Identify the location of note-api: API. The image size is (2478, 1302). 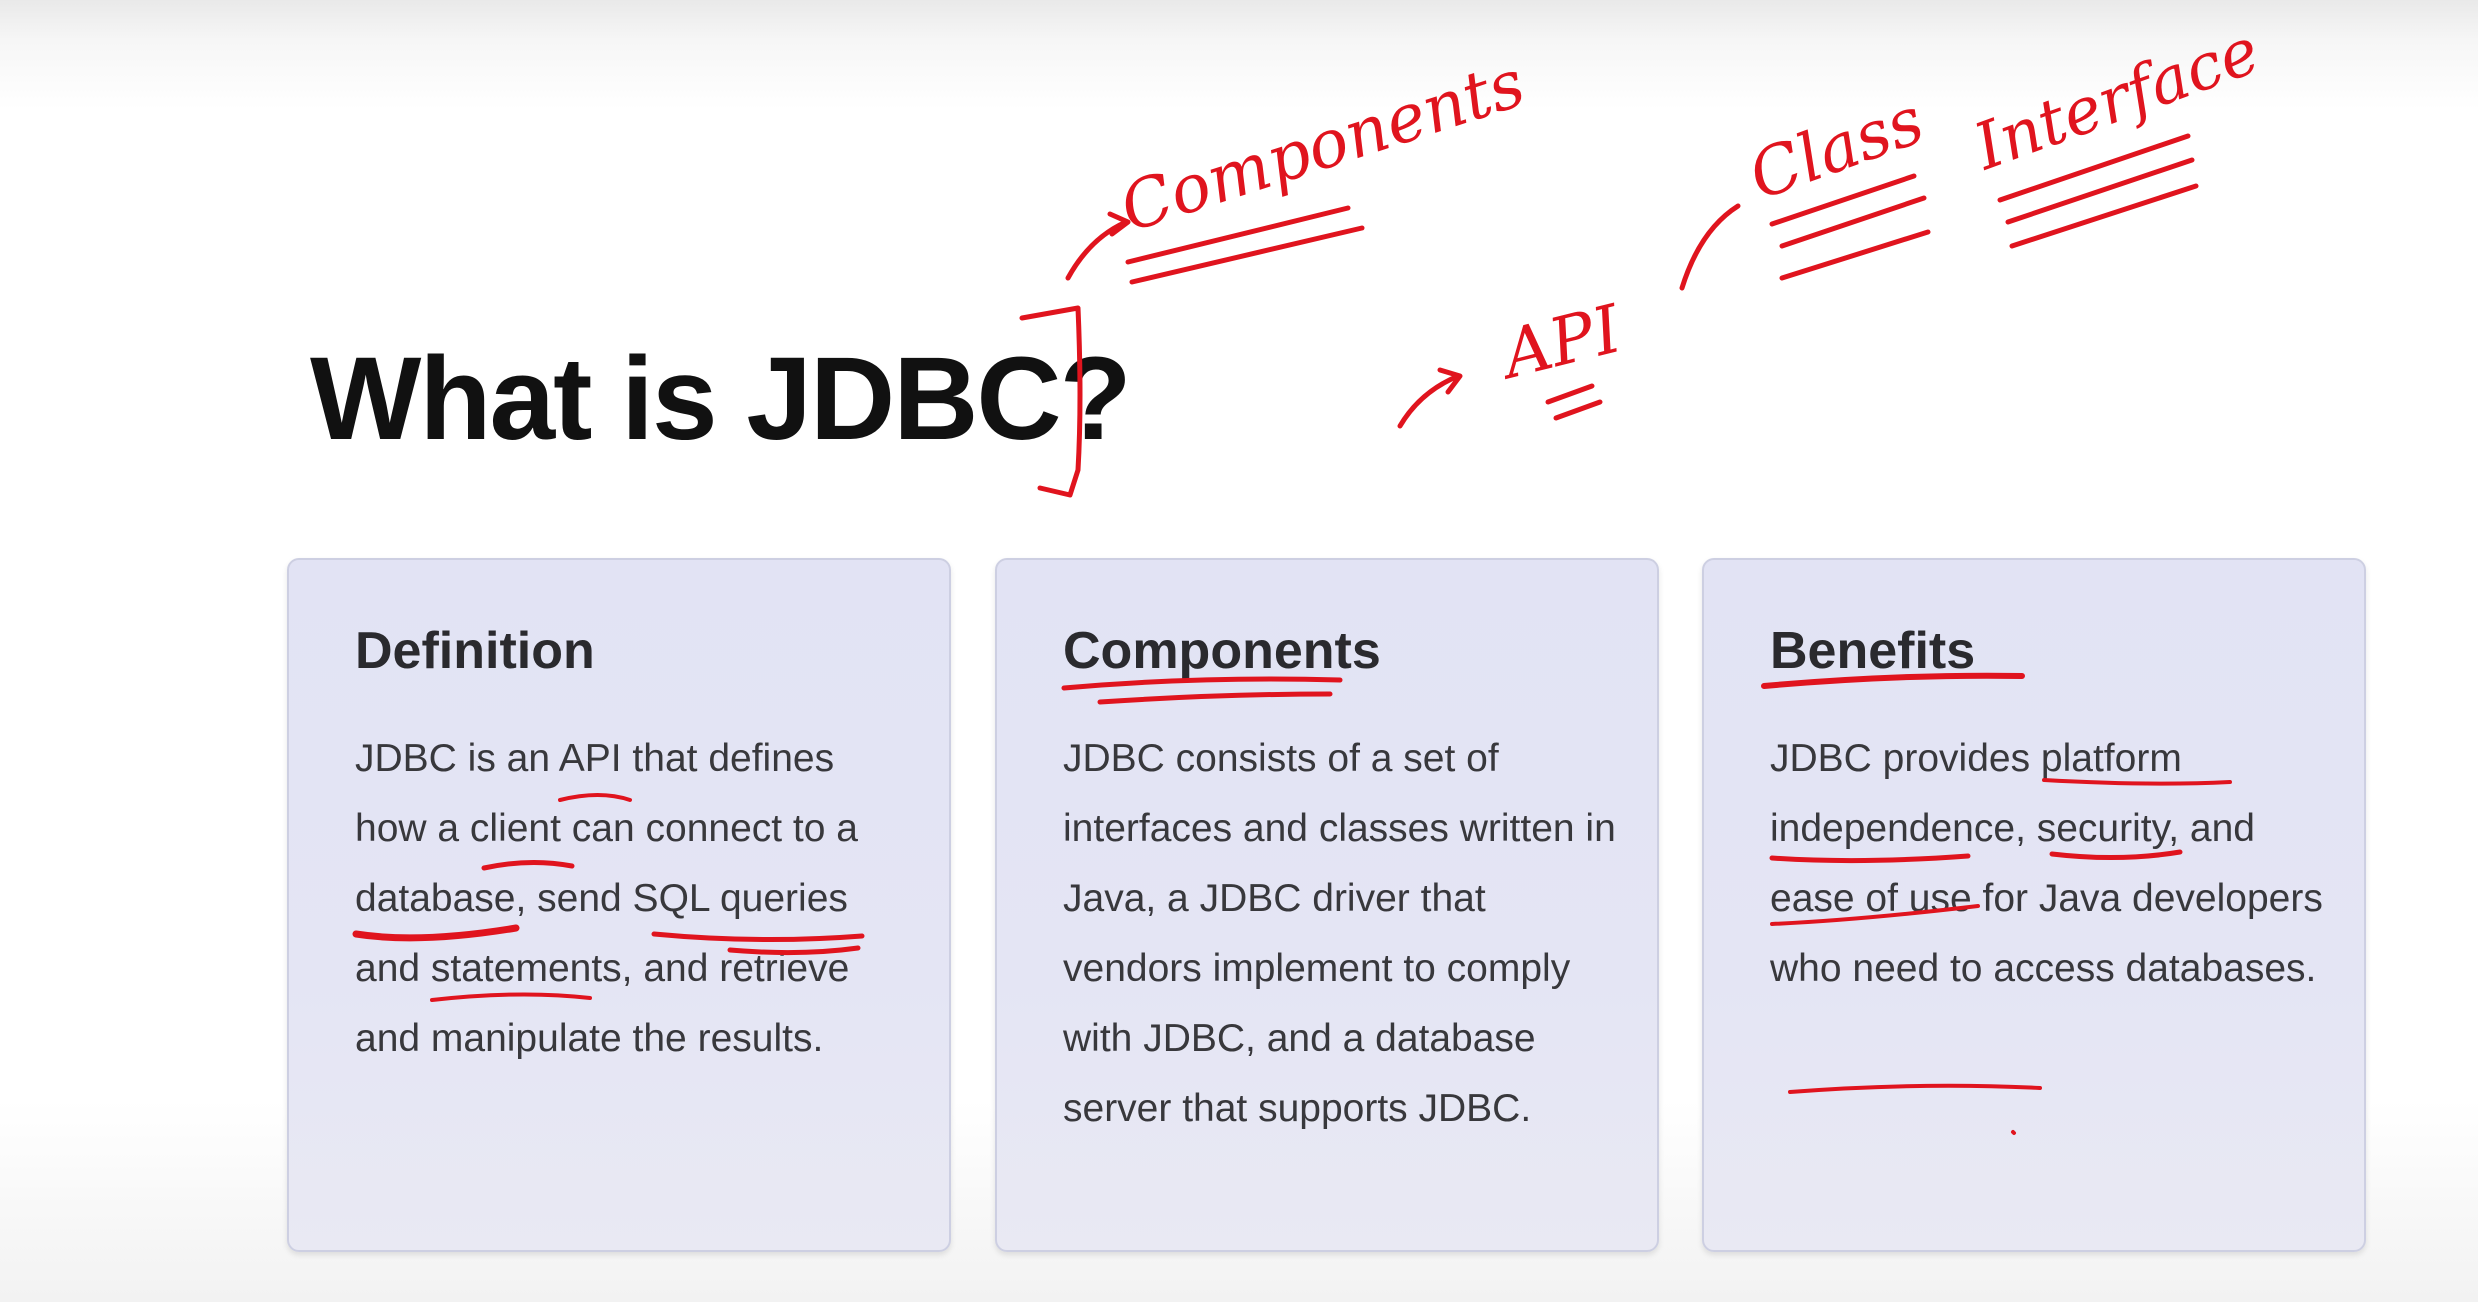
(1559, 342).